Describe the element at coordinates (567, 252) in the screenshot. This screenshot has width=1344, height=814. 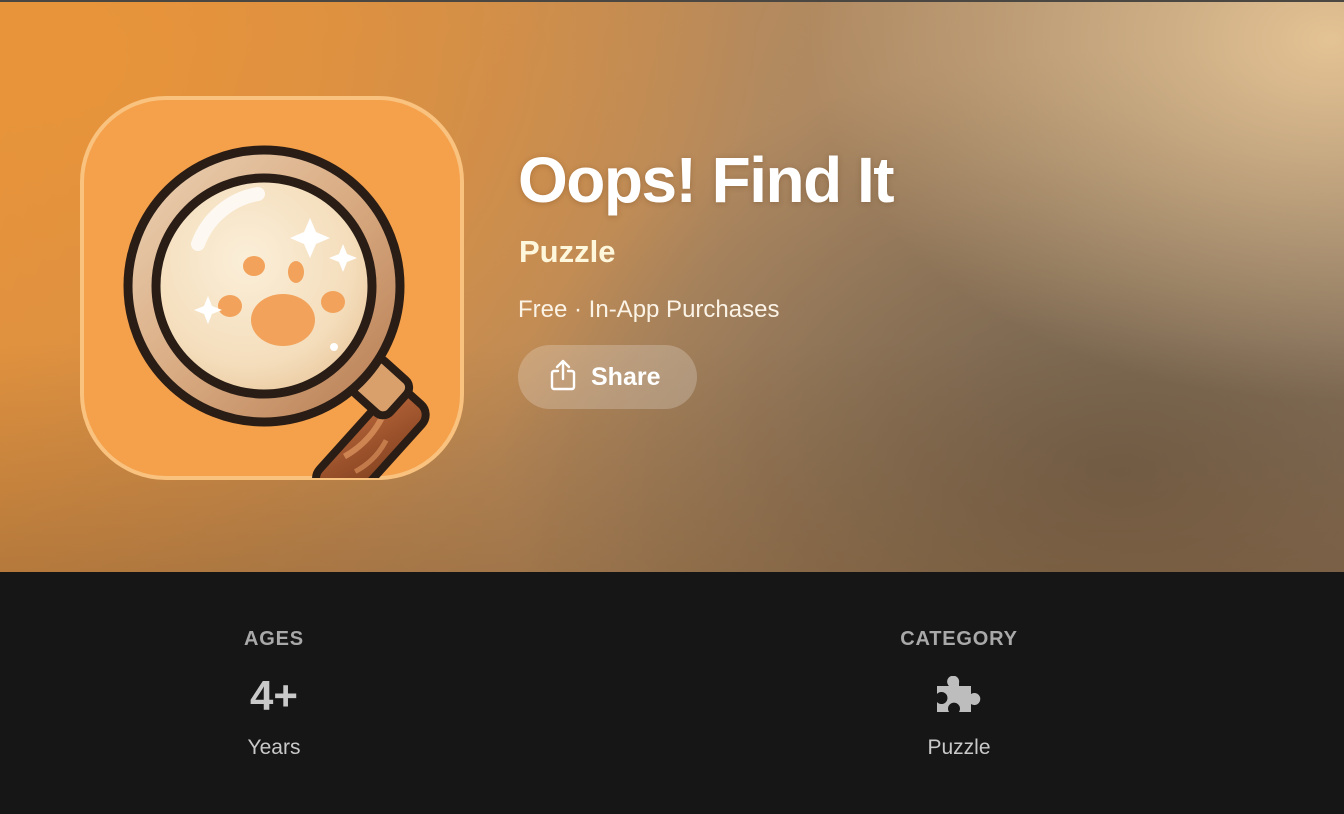
I see `app-category-link: Puzzle` at that location.